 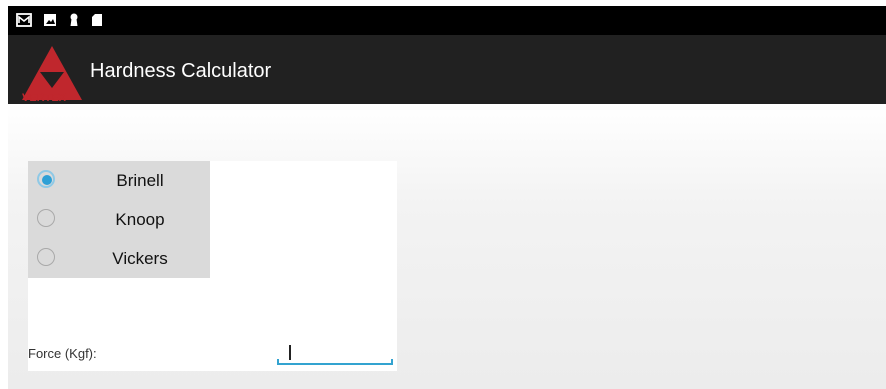 What do you see at coordinates (140, 219) in the screenshot?
I see `radio-label-knoop: Knoop` at bounding box center [140, 219].